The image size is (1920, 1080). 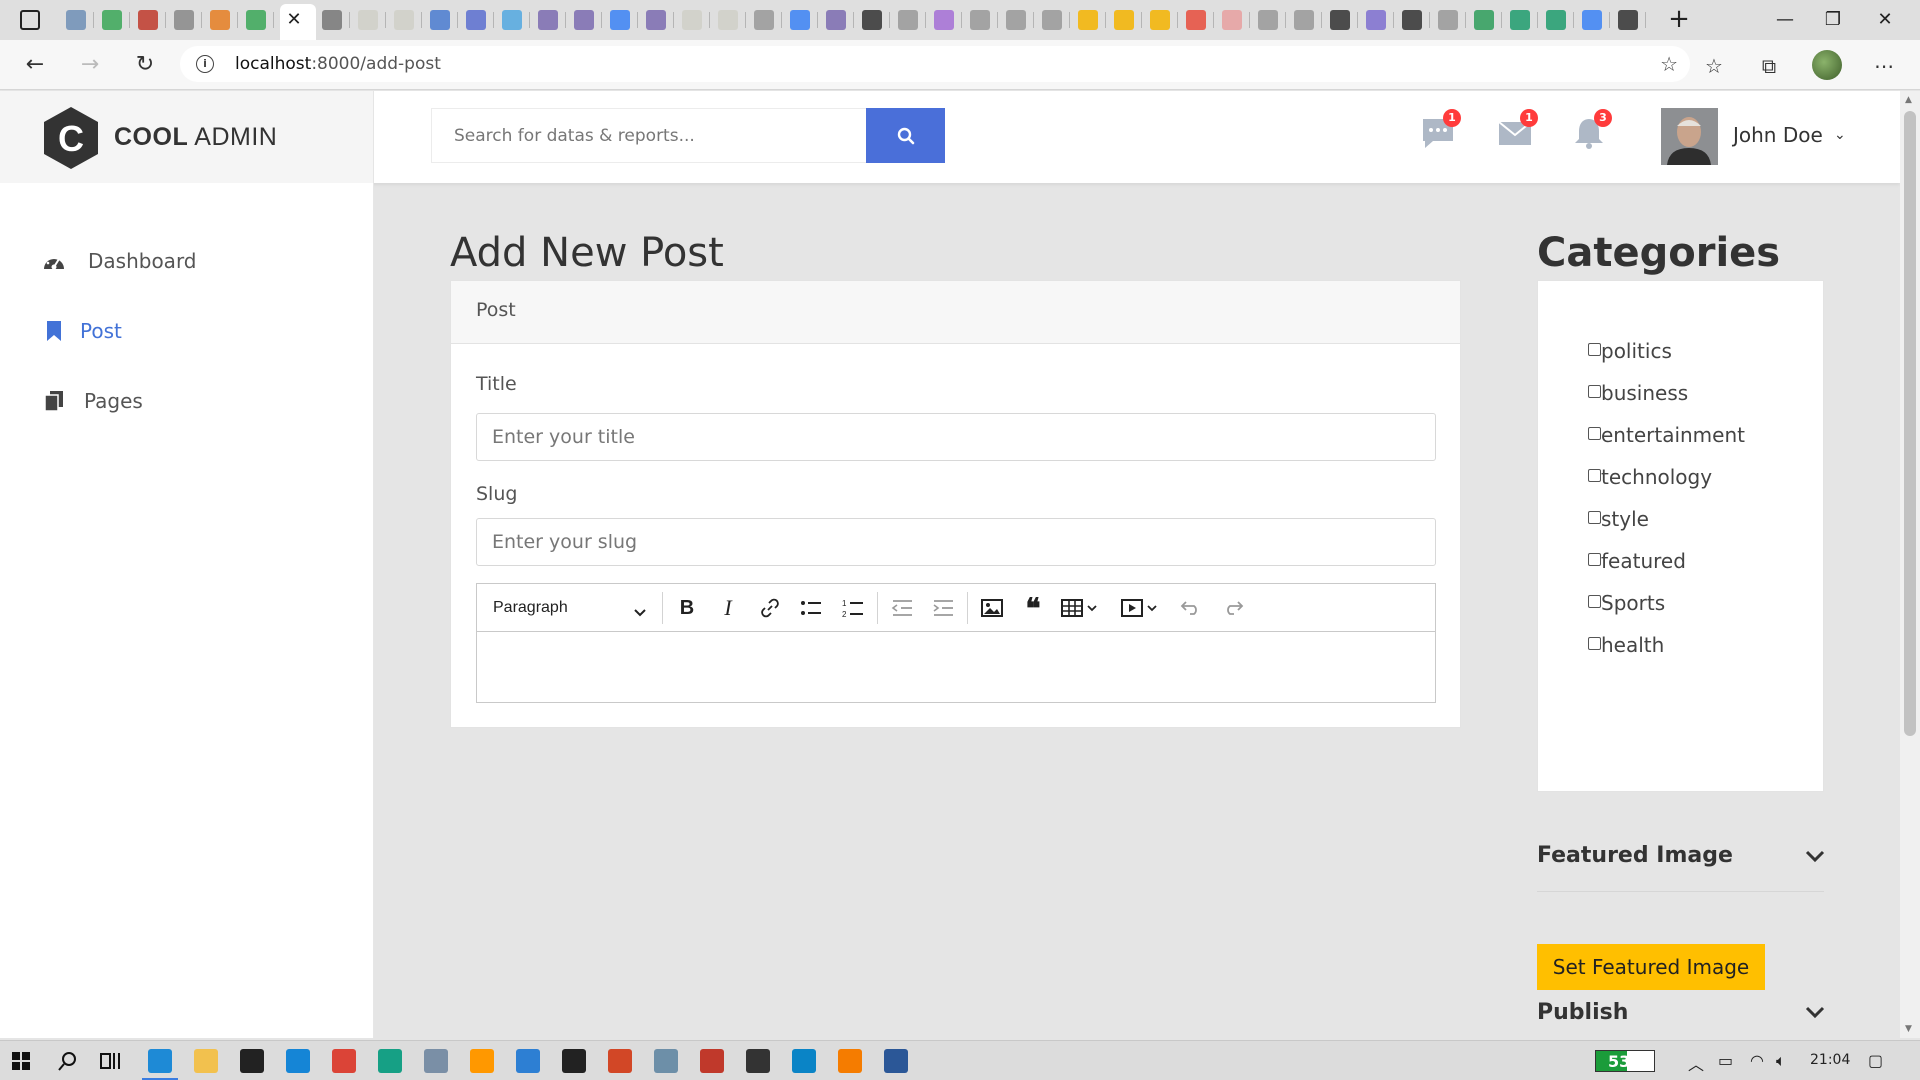 I want to click on favorites-icon: ☆, so click(x=1714, y=66).